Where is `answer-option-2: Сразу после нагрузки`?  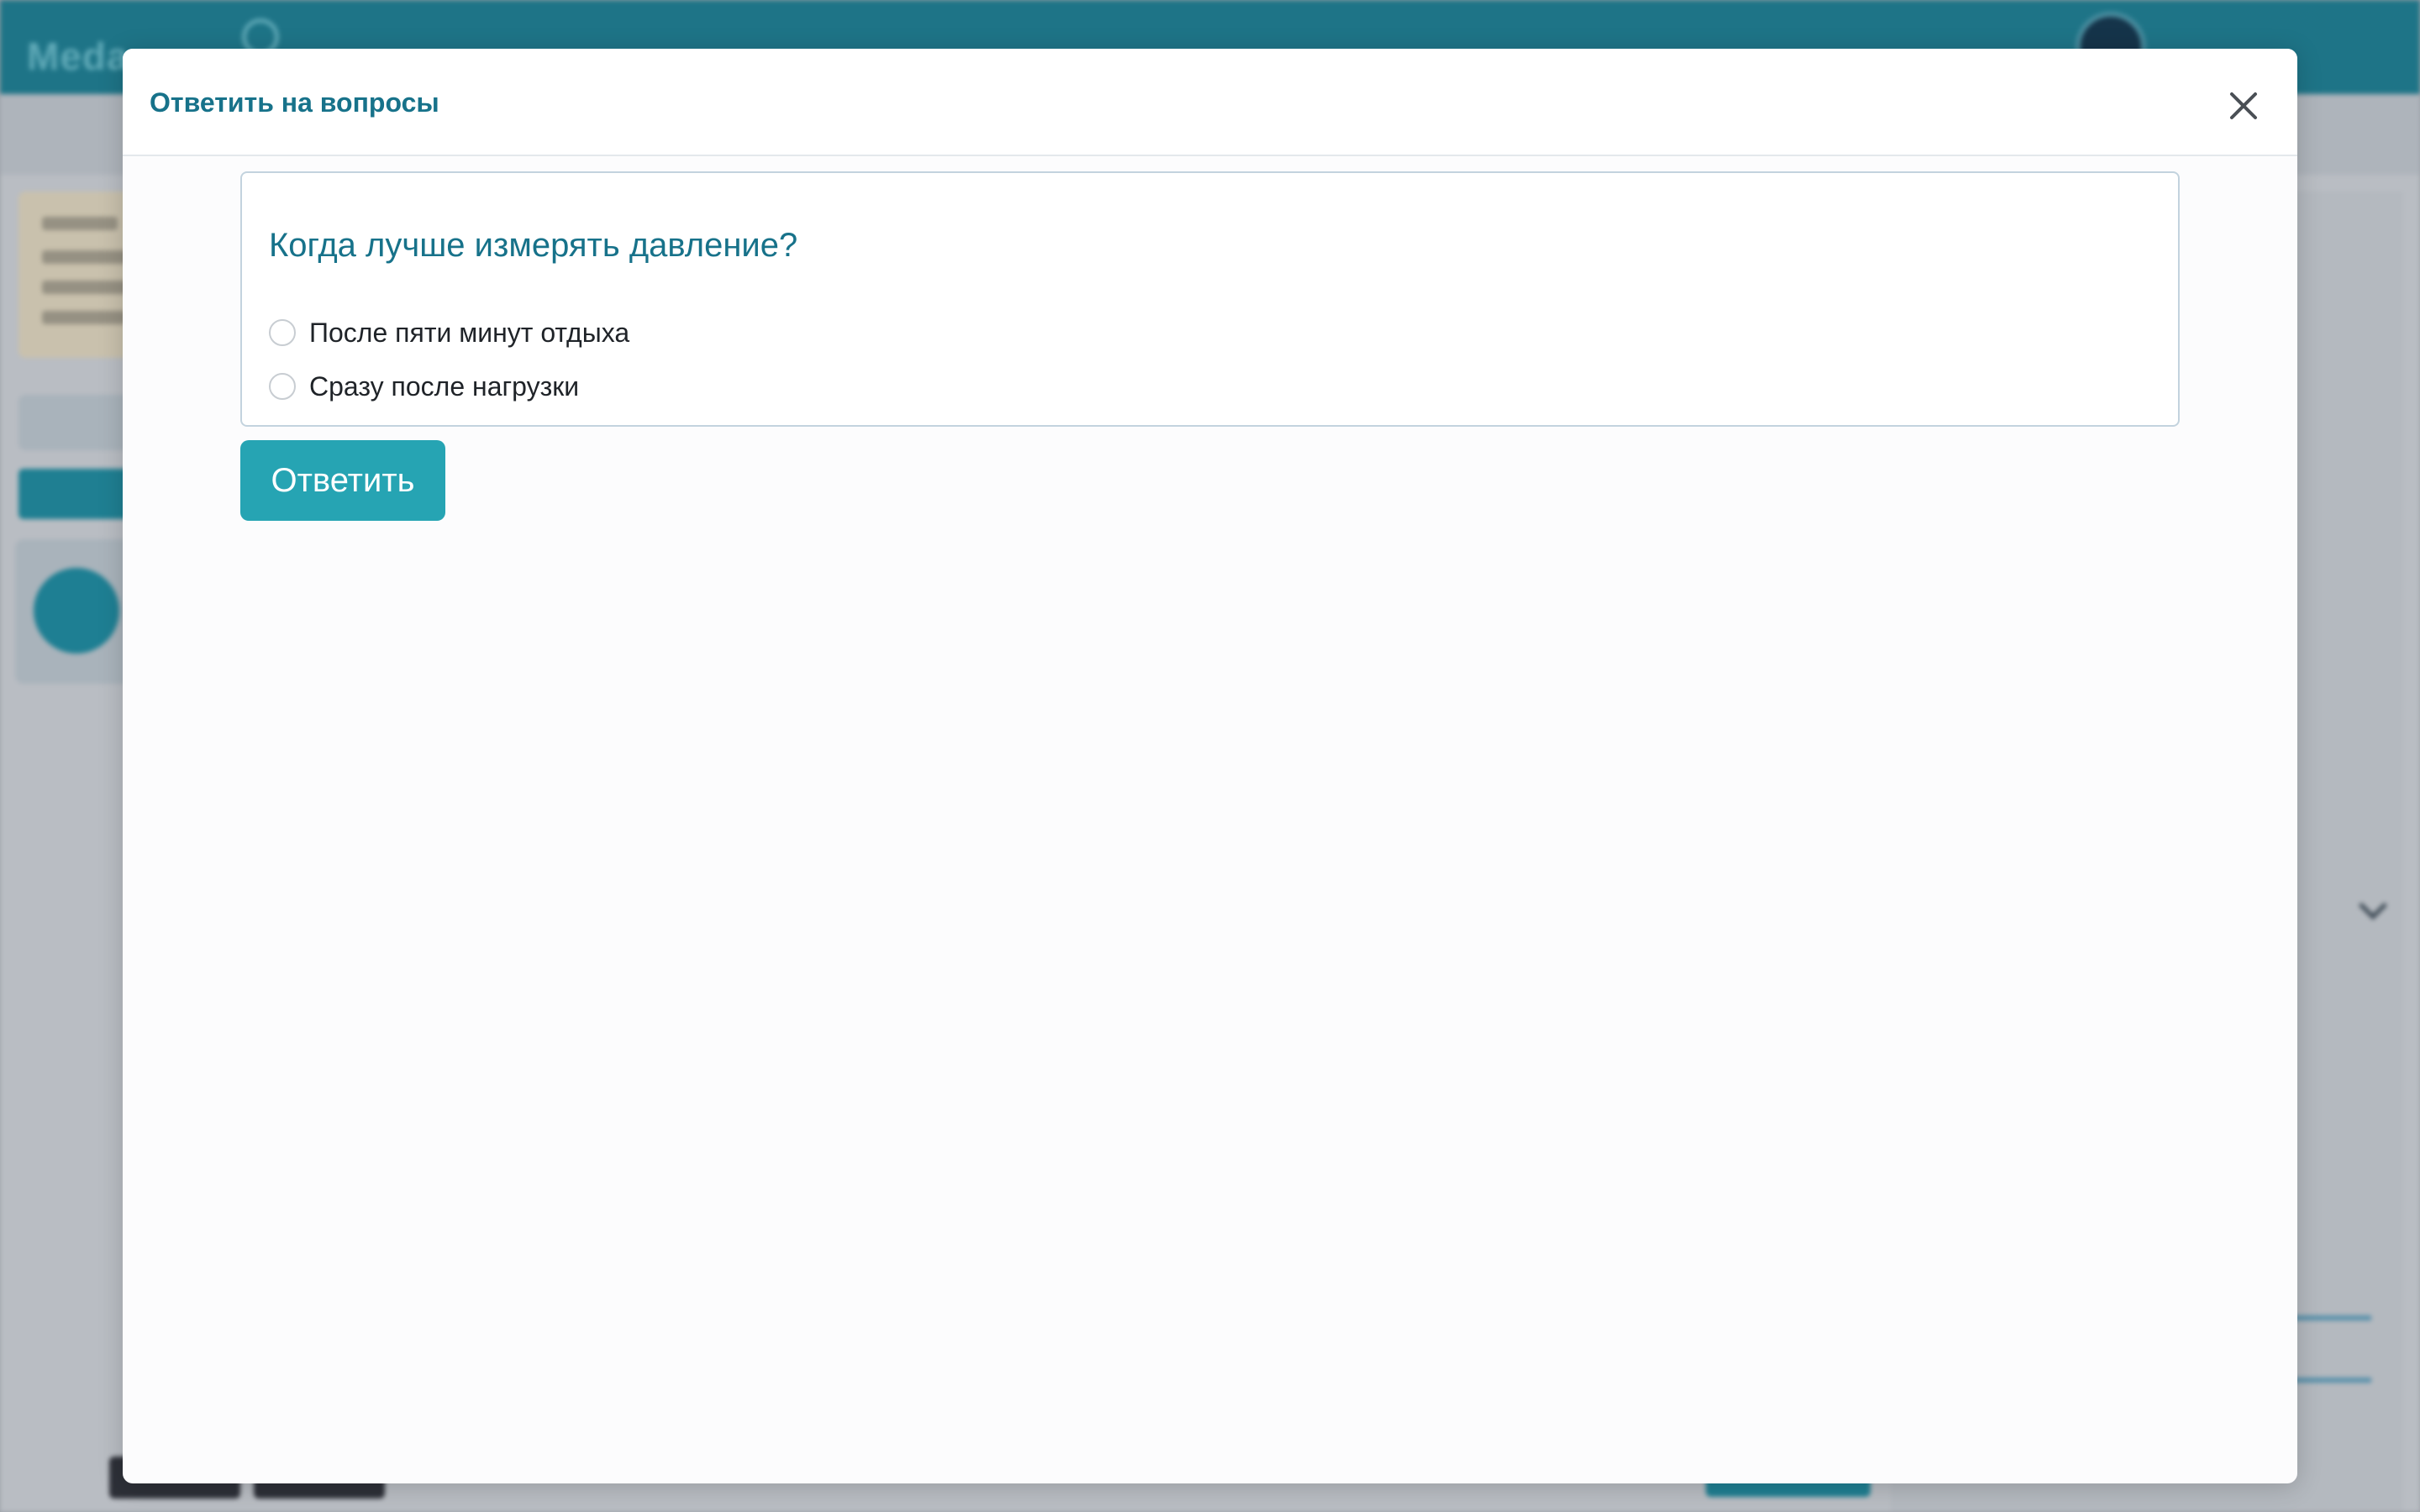 answer-option-2: Сразу после нагрузки is located at coordinates (424, 386).